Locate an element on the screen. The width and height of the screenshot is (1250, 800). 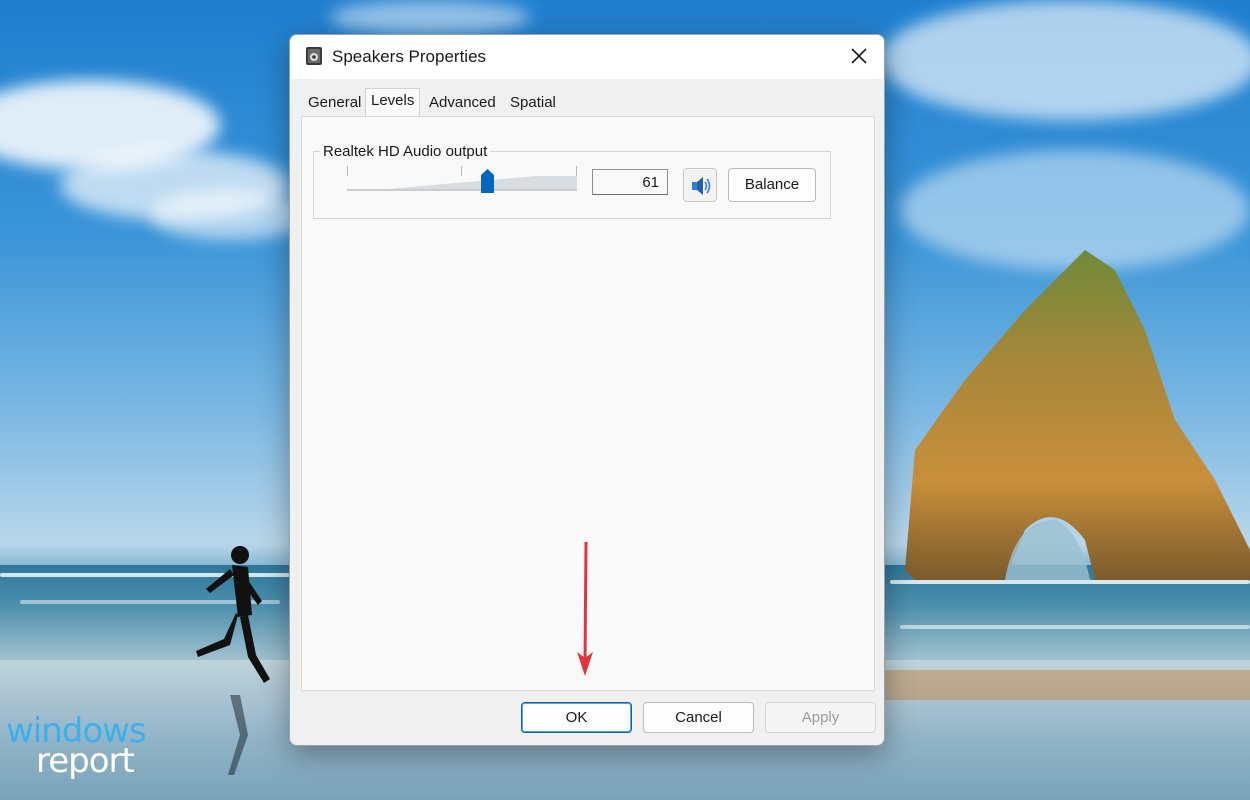
tab-levels: Levels is located at coordinates (393, 102).